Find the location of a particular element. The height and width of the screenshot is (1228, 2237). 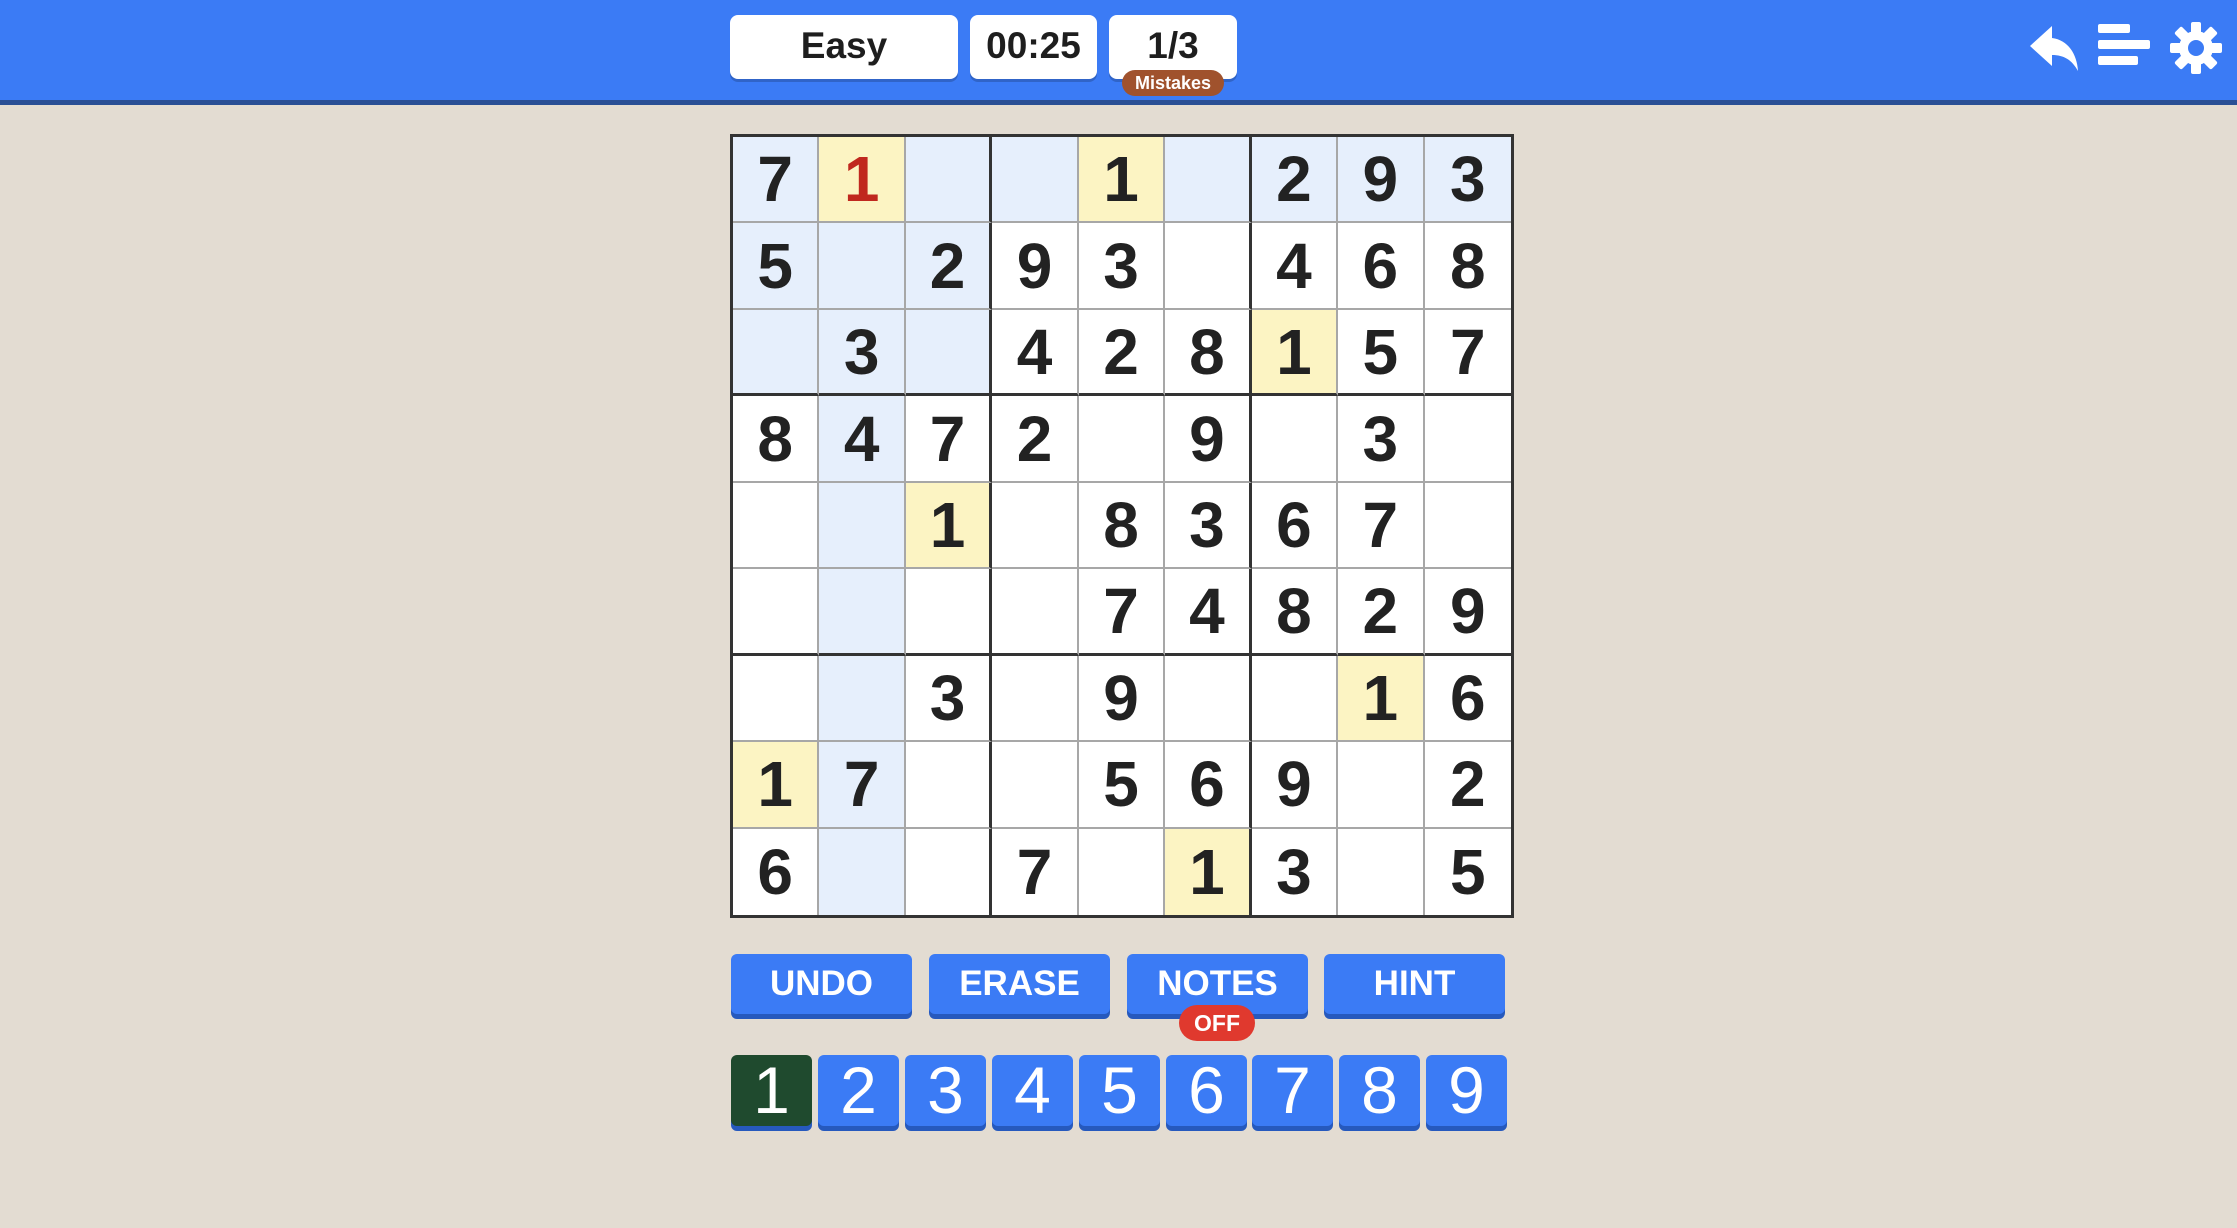

number-button-4: 4 is located at coordinates (1032, 1090).